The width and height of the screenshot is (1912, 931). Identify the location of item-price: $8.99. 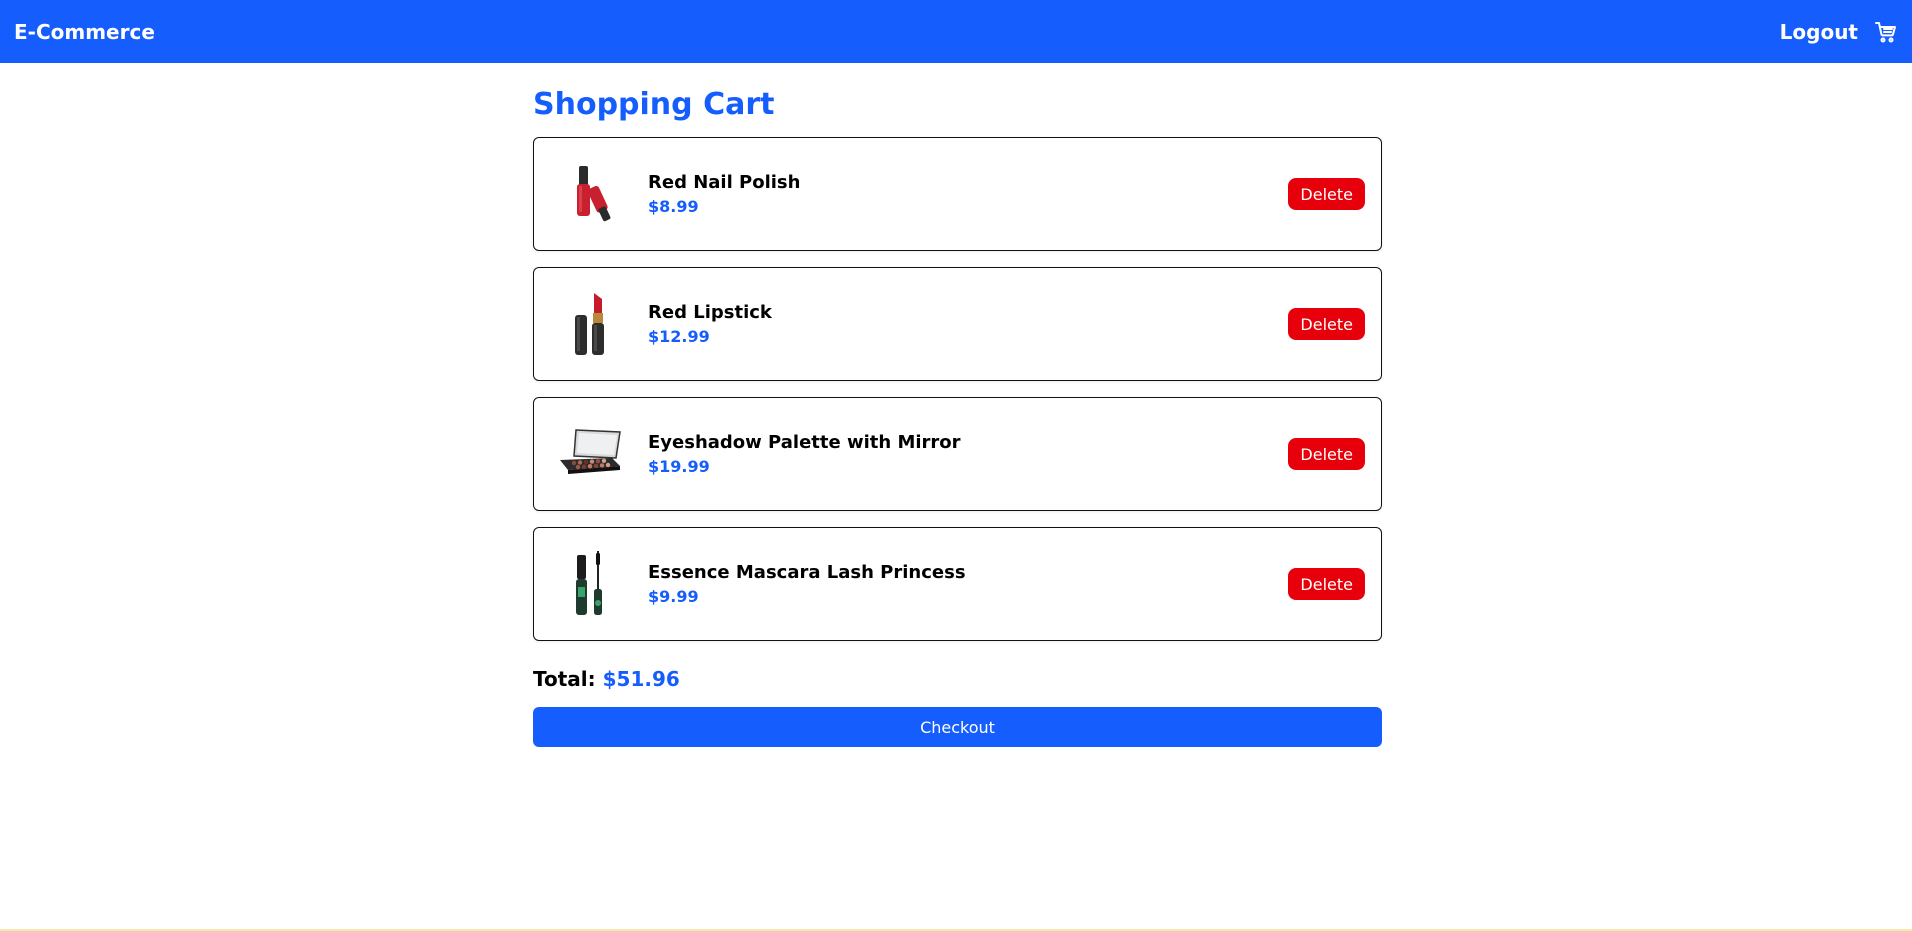
(673, 206).